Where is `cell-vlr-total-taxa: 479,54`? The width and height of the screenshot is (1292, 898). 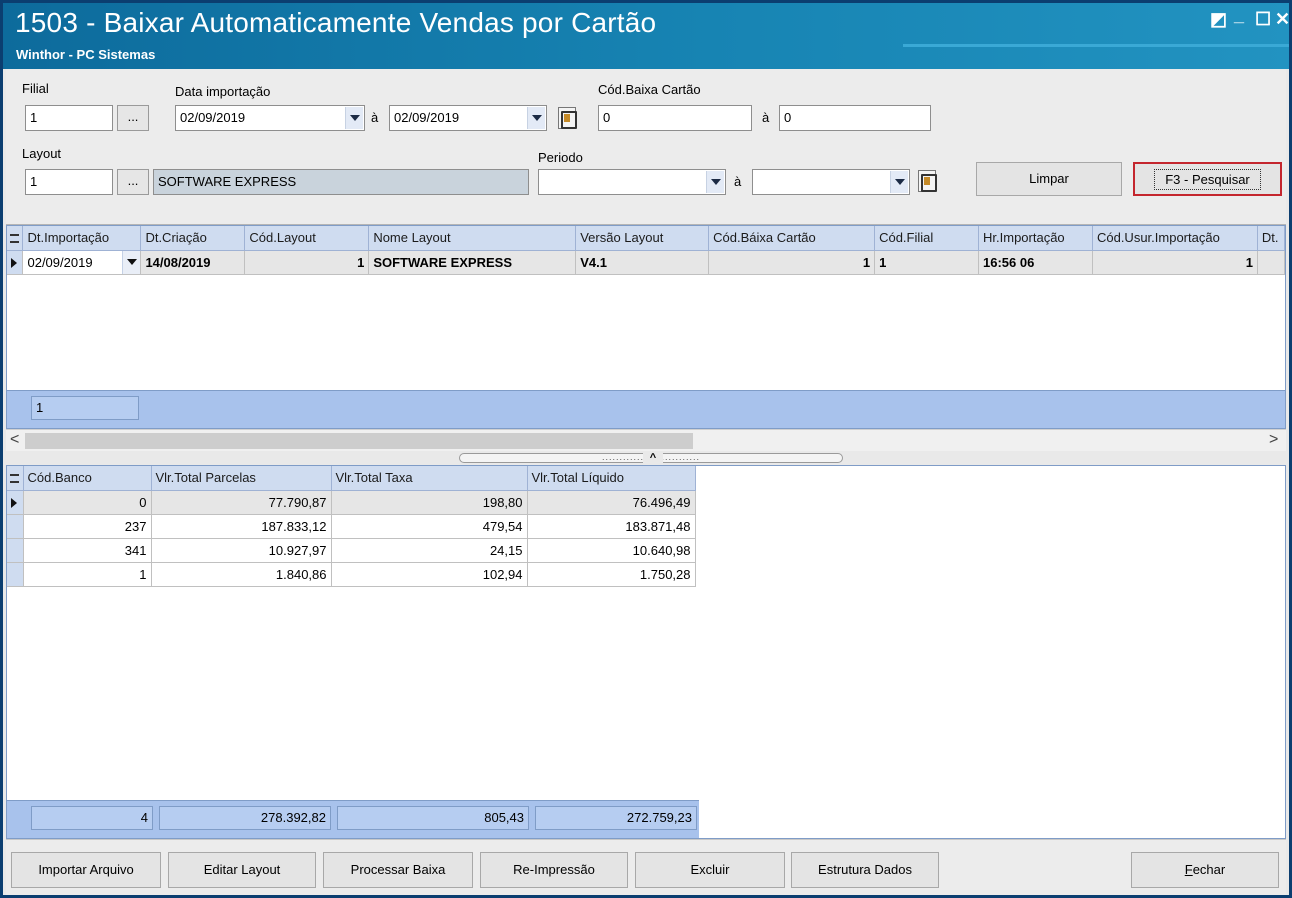
cell-vlr-total-taxa: 479,54 is located at coordinates (429, 526).